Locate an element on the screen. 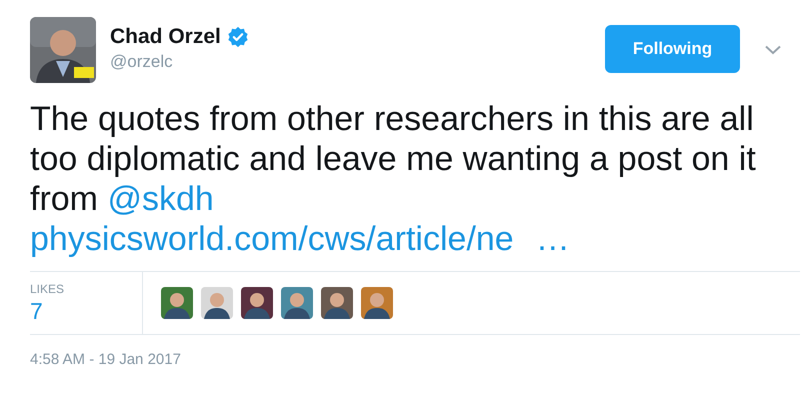 This screenshot has height=406, width=811. author-name: Chad Orzel is located at coordinates (165, 37).